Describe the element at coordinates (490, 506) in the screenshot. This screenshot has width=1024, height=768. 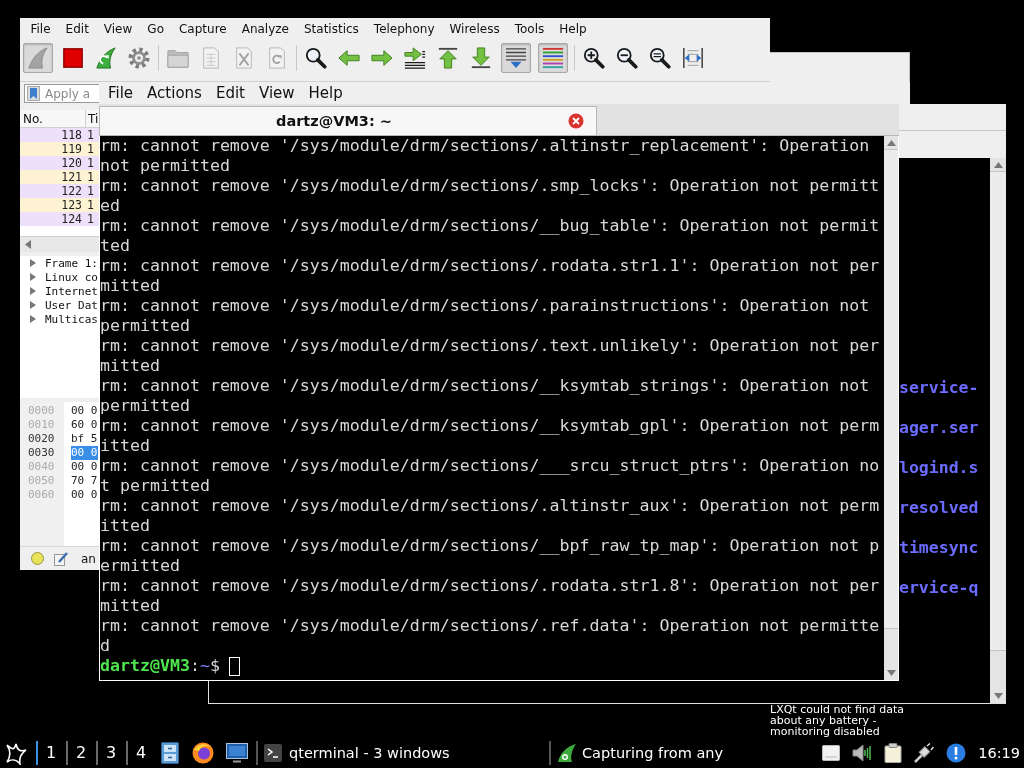
I see `terminal-line: rm: cannot remove '/sys/module/drm/sections/.altinstr_aux': Operation not perm` at that location.